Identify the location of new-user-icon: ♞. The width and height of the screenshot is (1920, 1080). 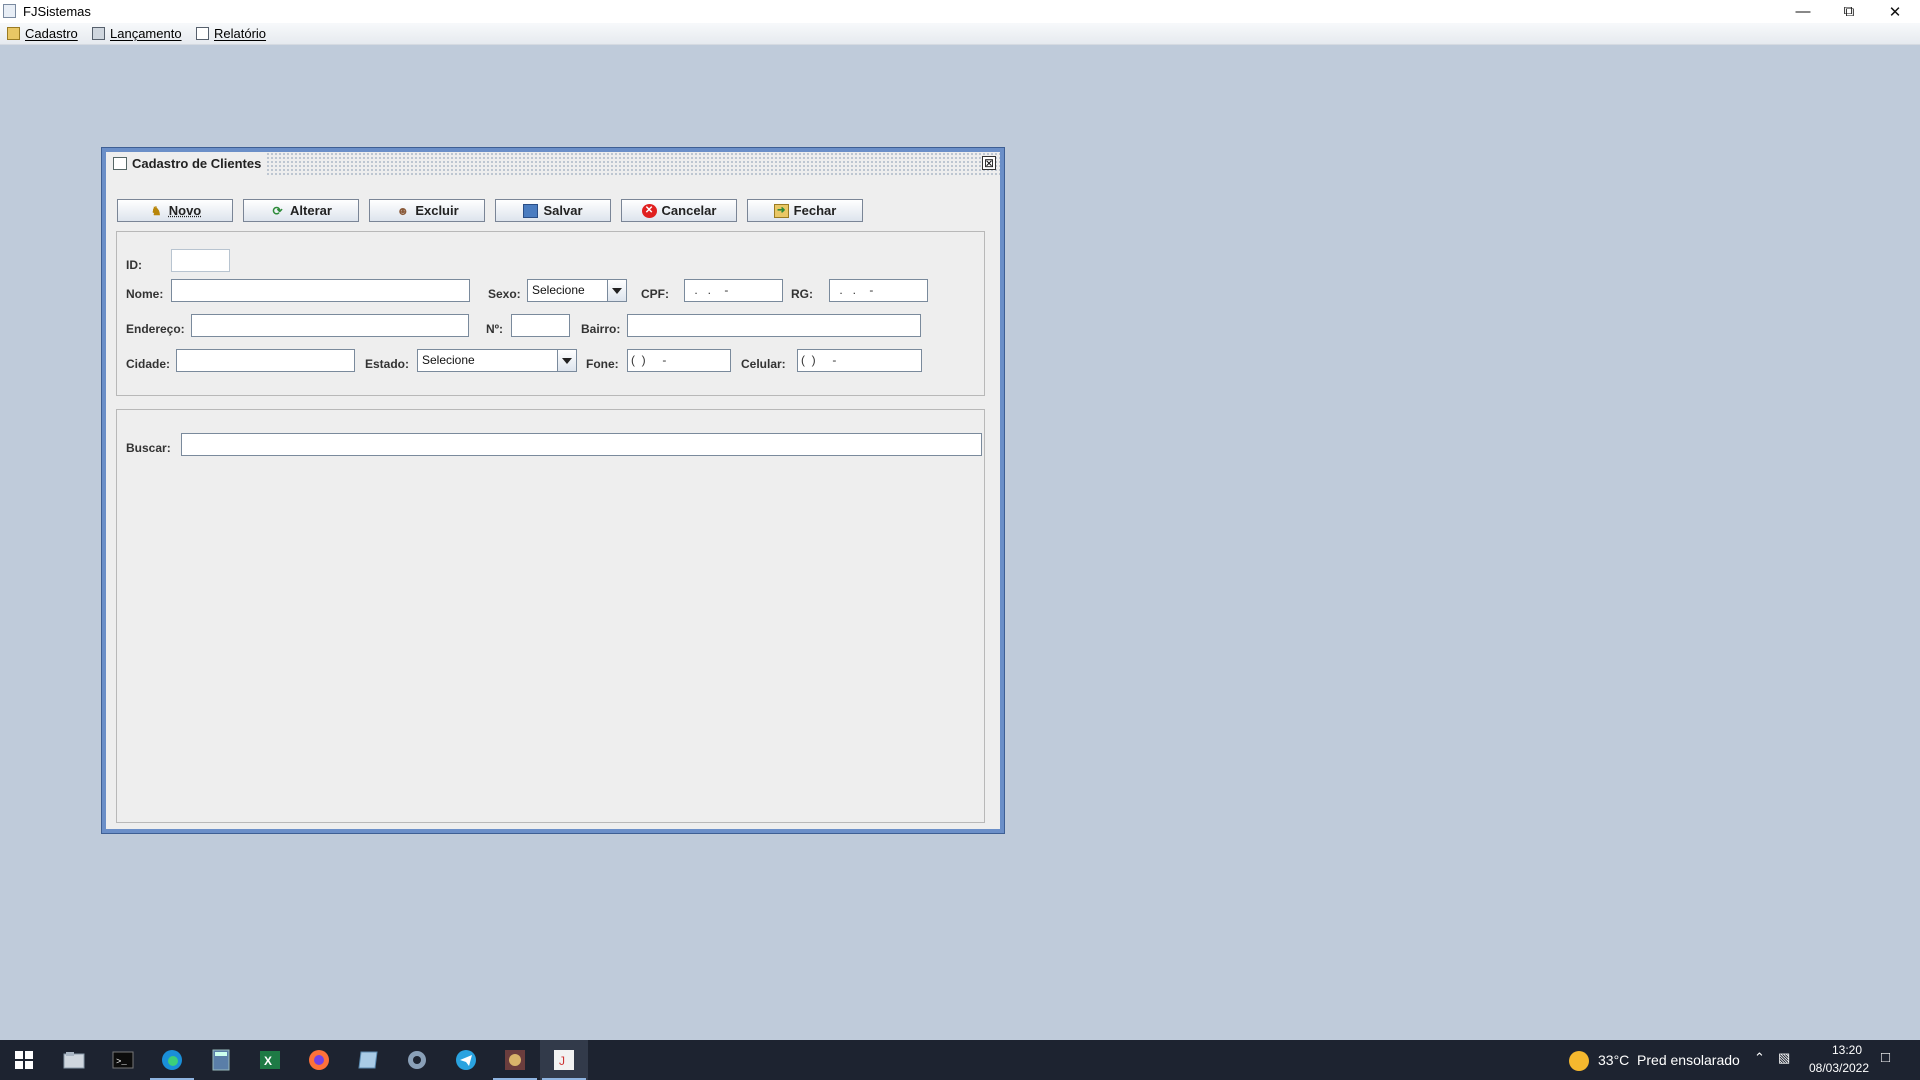
(156, 210).